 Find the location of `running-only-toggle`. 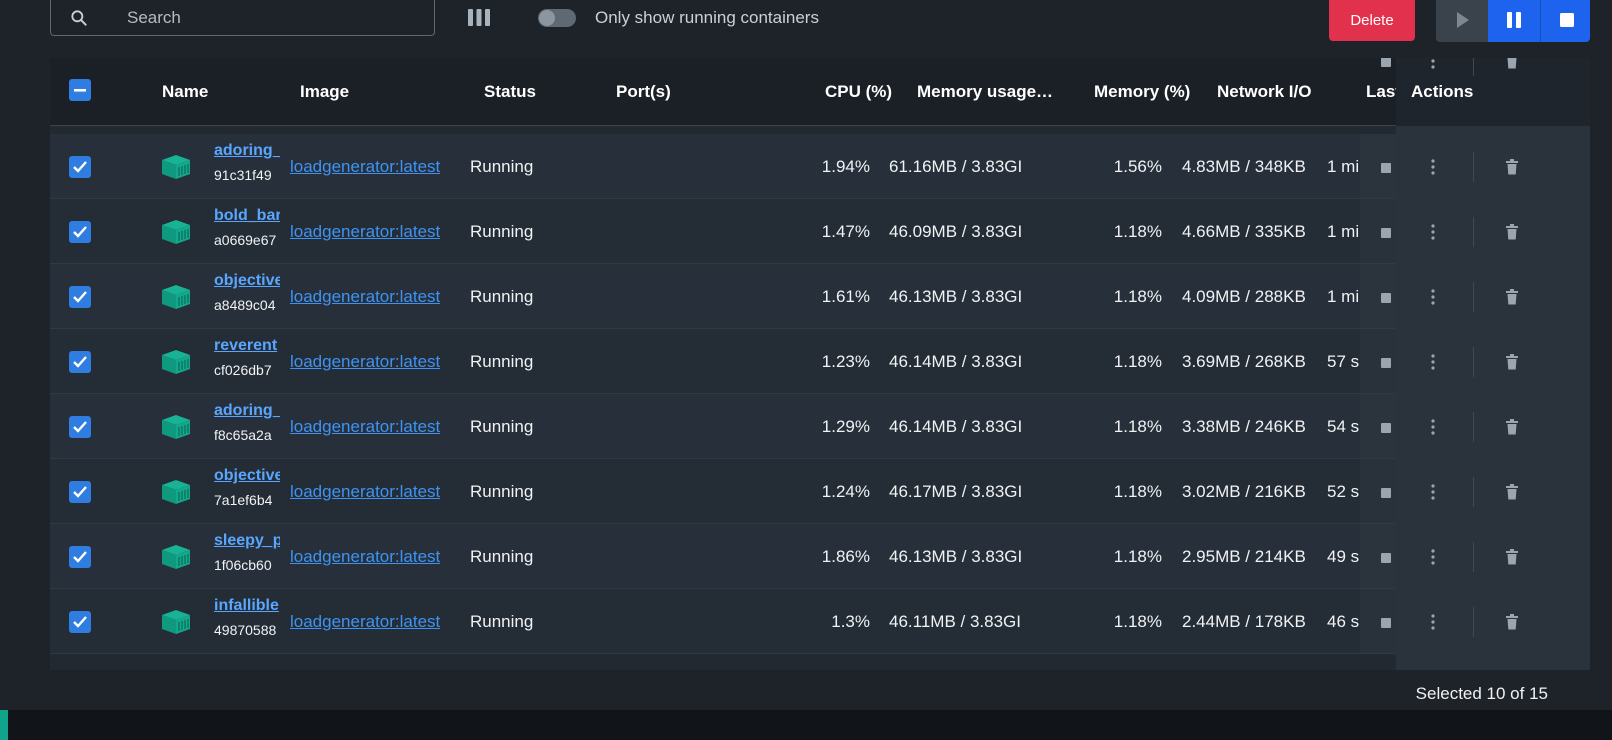

running-only-toggle is located at coordinates (557, 18).